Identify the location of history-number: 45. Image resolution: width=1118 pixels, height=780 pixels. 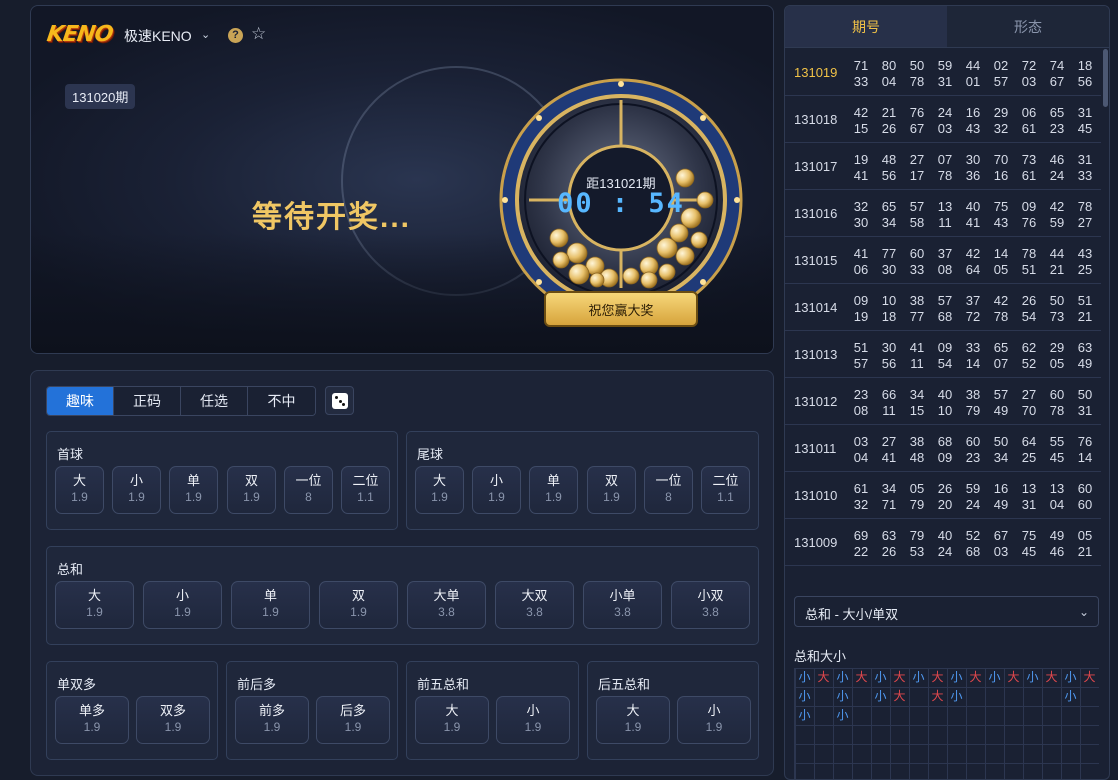
(1057, 457).